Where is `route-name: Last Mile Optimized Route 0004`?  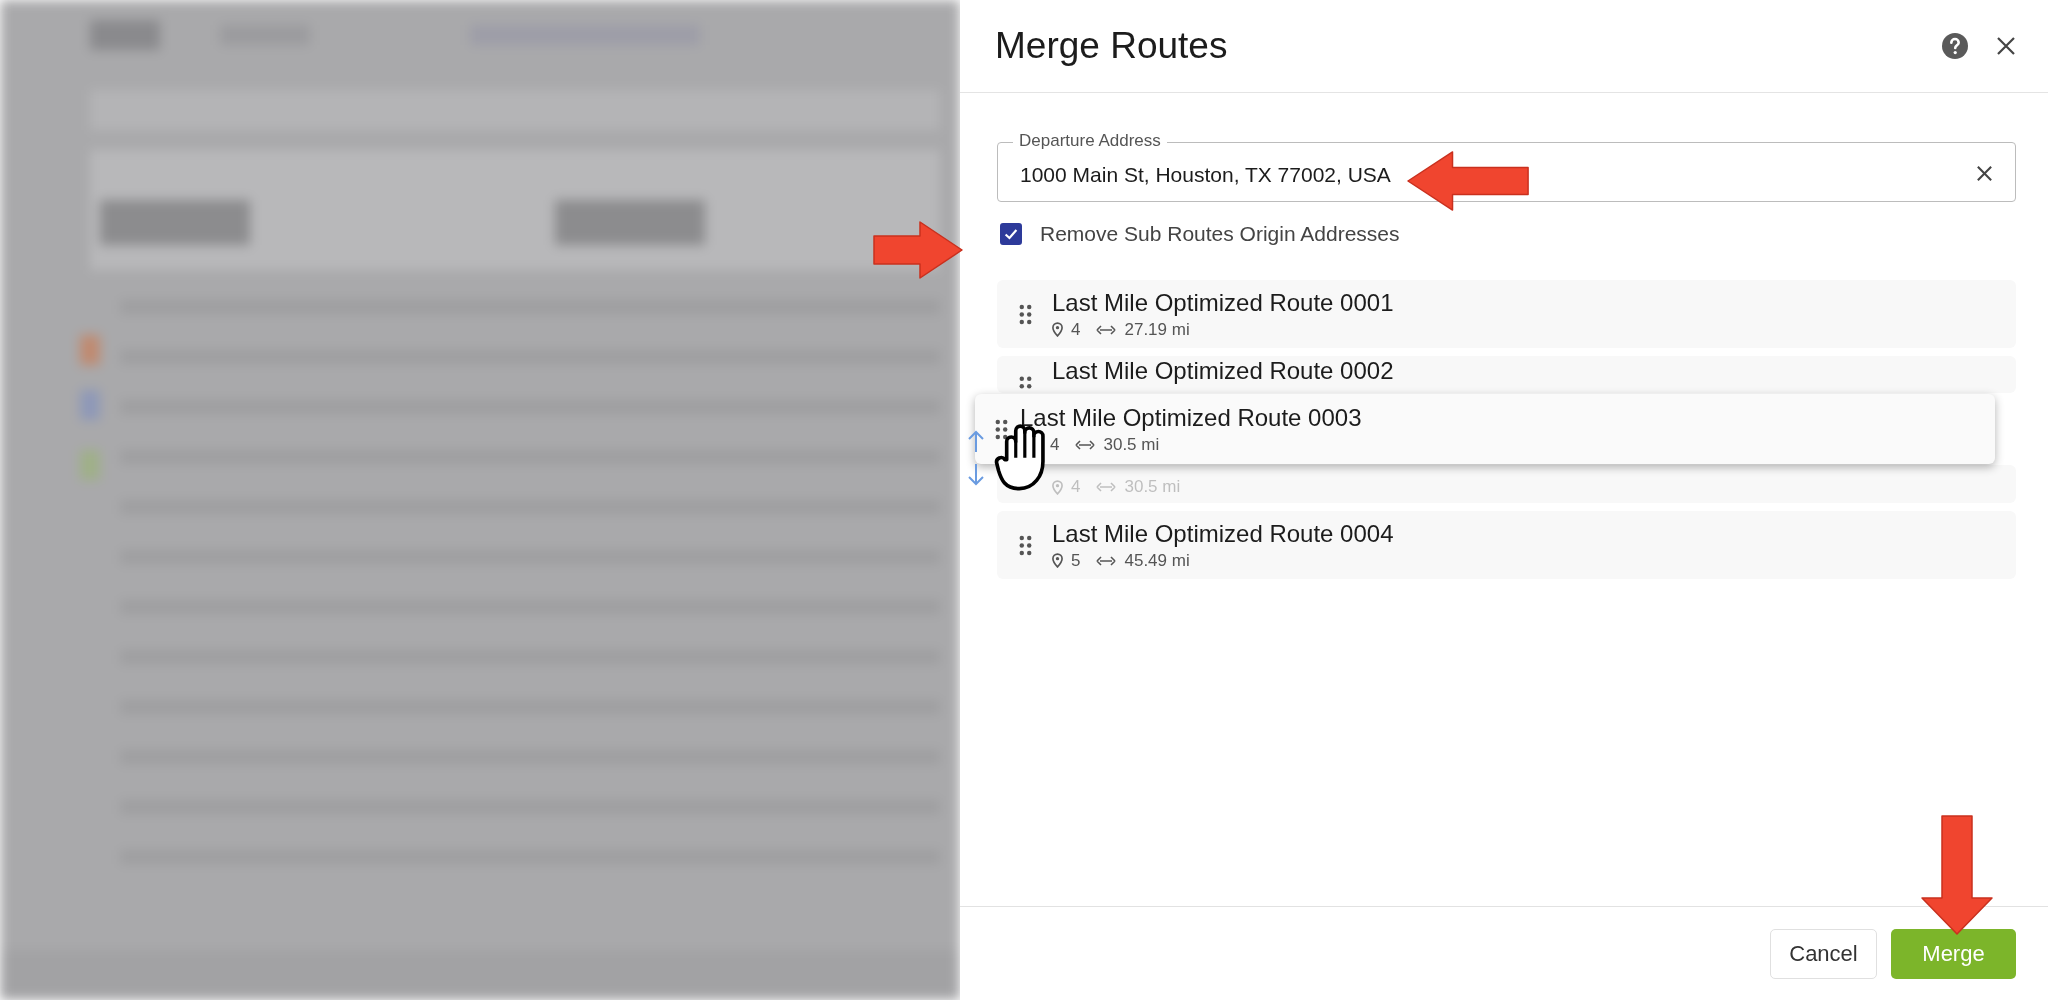
route-name: Last Mile Optimized Route 0004 is located at coordinates (1223, 533).